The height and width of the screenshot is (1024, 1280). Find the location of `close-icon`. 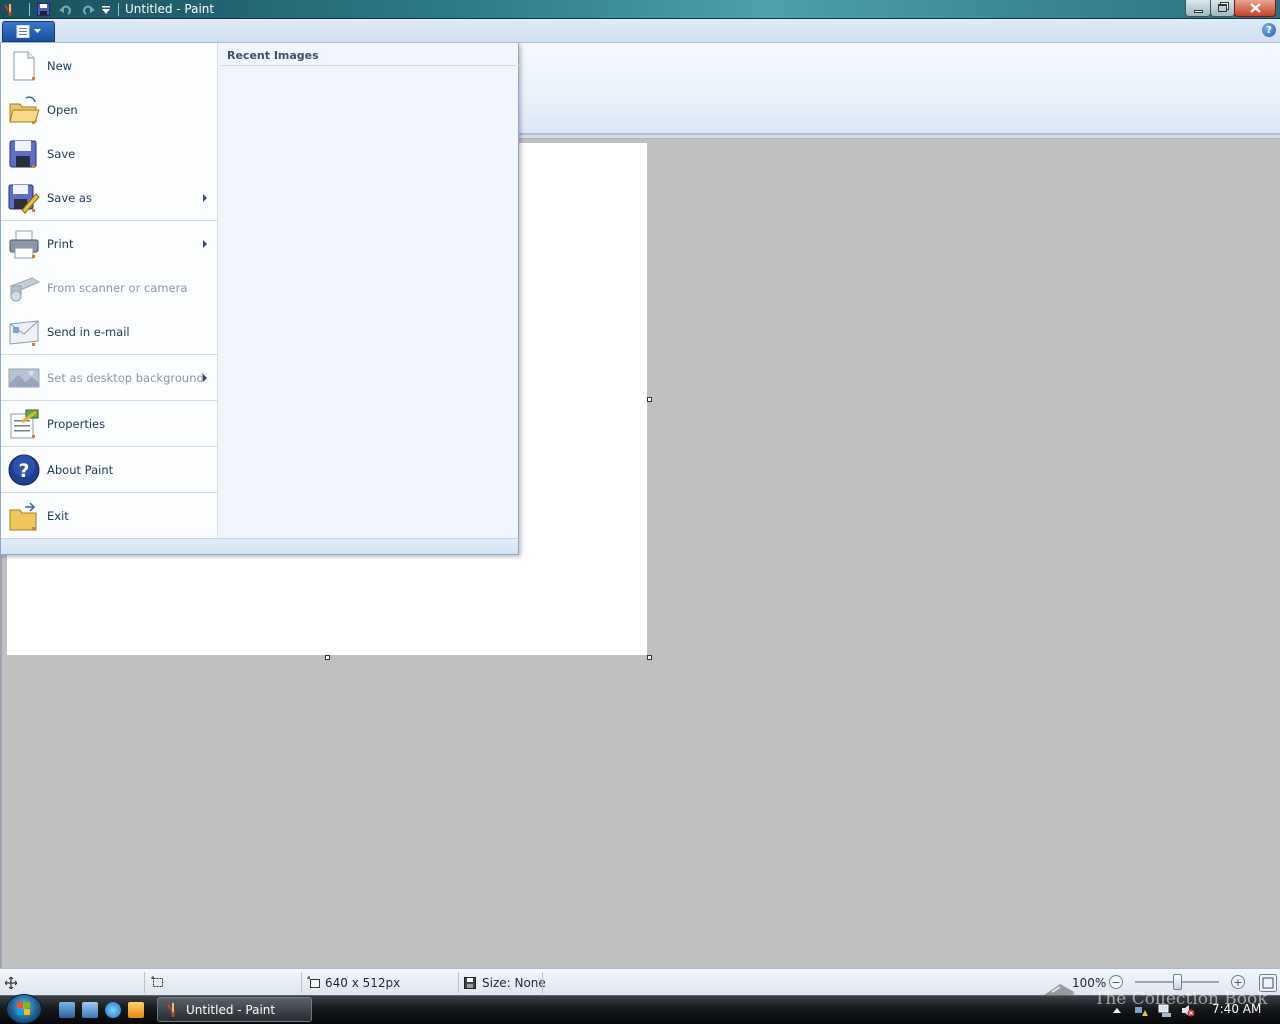

close-icon is located at coordinates (1255, 8).